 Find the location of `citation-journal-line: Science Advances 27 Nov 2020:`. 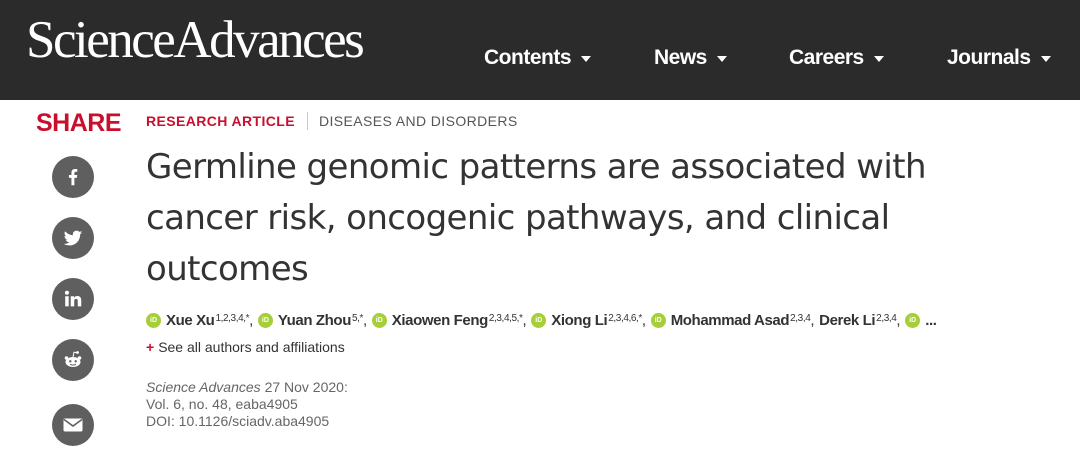

citation-journal-line: Science Advances 27 Nov 2020: is located at coordinates (247, 387).